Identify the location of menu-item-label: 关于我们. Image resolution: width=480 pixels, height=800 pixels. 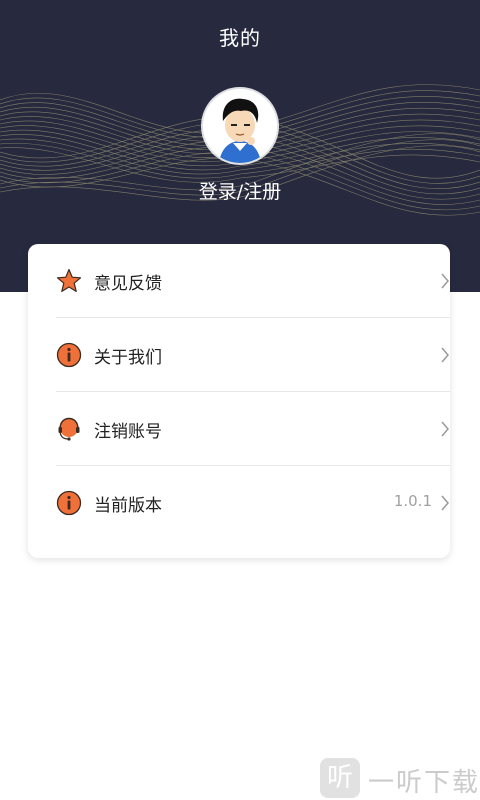
(128, 358).